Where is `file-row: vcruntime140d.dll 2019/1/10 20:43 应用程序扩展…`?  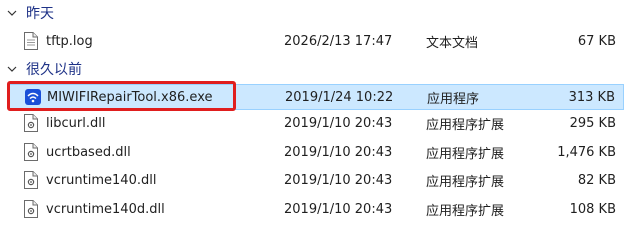
file-row: vcruntime140d.dll 2019/1/10 20:43 应用程序扩展… is located at coordinates (316, 209).